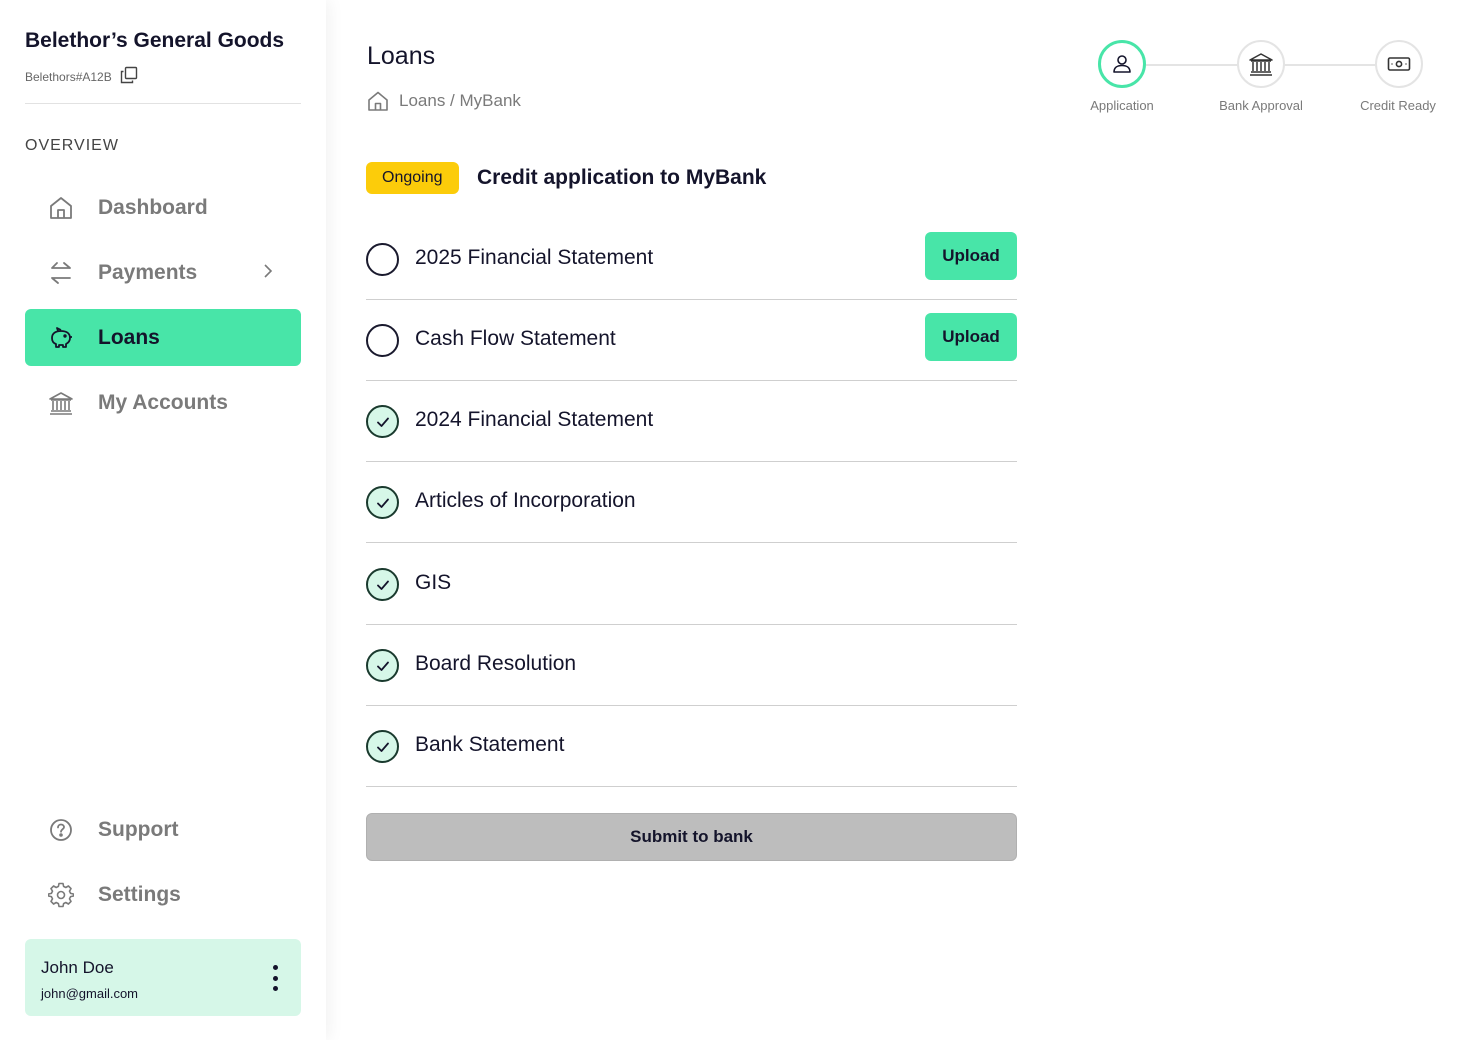 The width and height of the screenshot is (1464, 1040). I want to click on piggy-bank-icon, so click(61, 338).